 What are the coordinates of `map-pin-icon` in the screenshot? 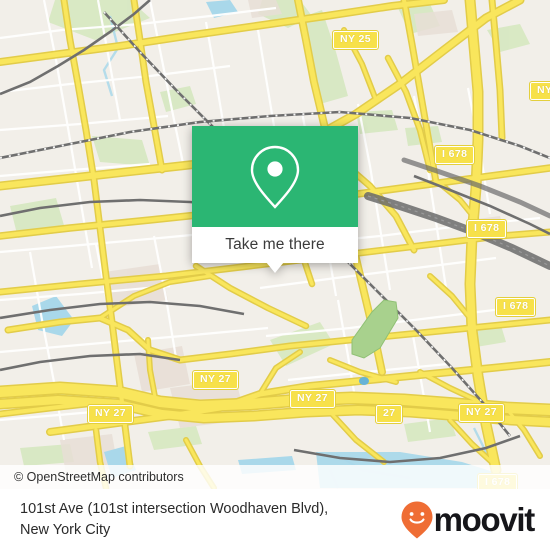 It's located at (275, 177).